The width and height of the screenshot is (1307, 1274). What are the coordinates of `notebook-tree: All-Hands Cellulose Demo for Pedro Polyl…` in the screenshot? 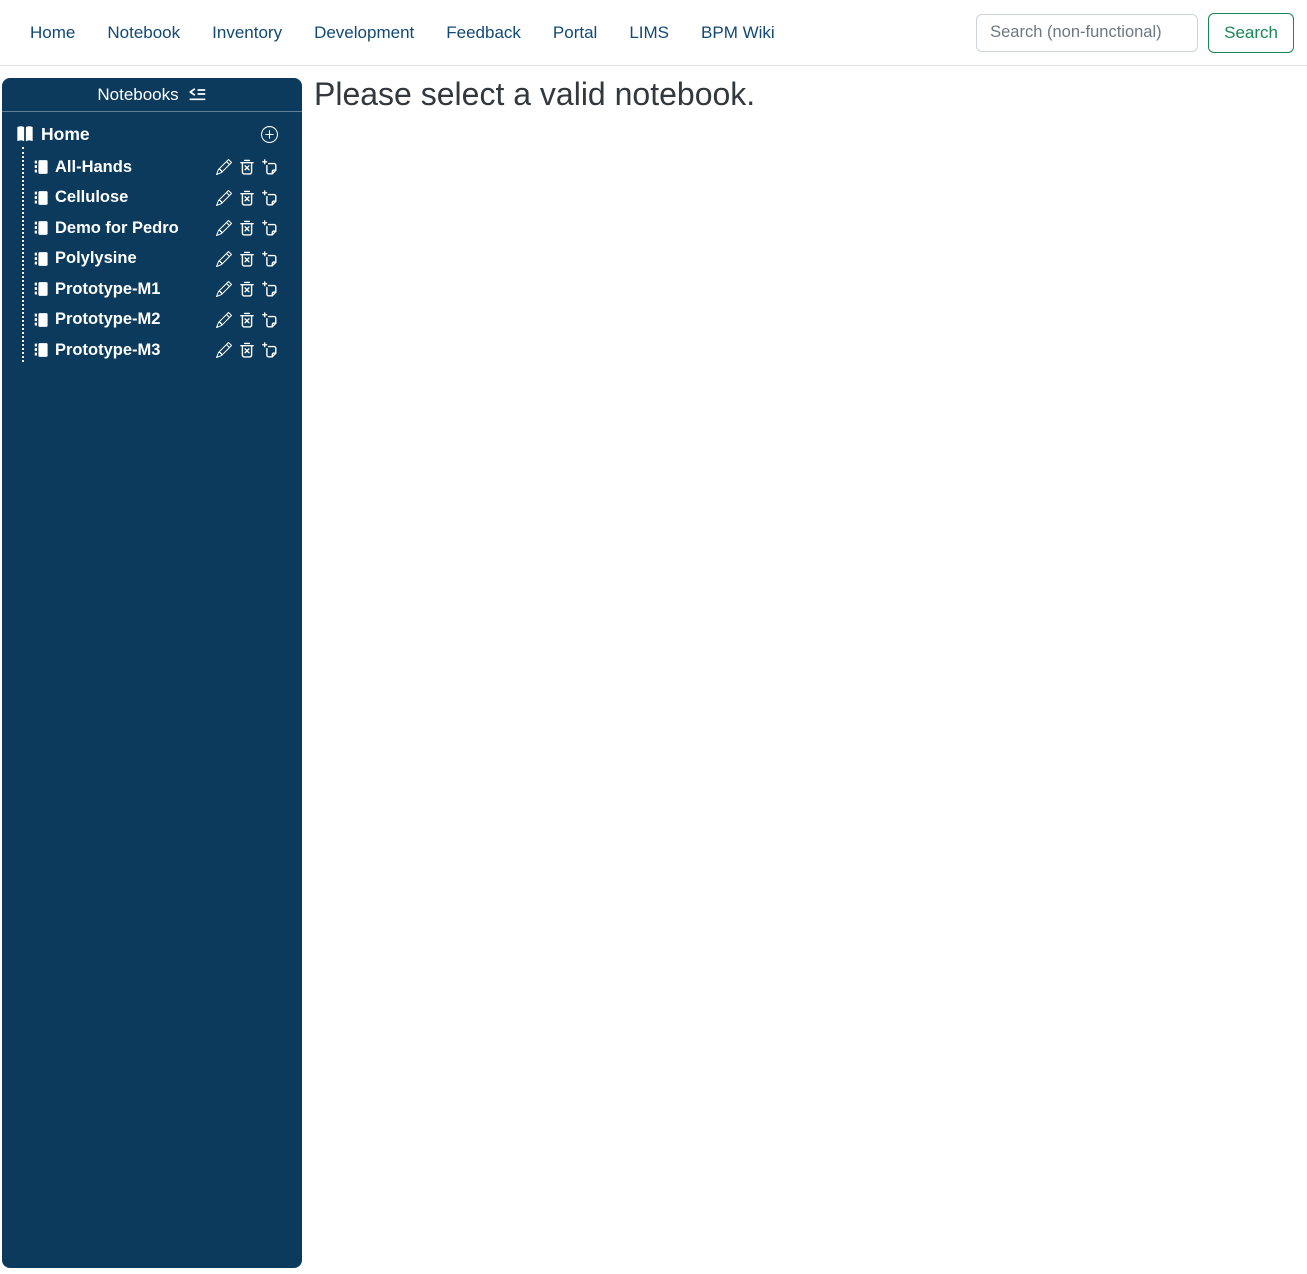 It's located at (162, 256).